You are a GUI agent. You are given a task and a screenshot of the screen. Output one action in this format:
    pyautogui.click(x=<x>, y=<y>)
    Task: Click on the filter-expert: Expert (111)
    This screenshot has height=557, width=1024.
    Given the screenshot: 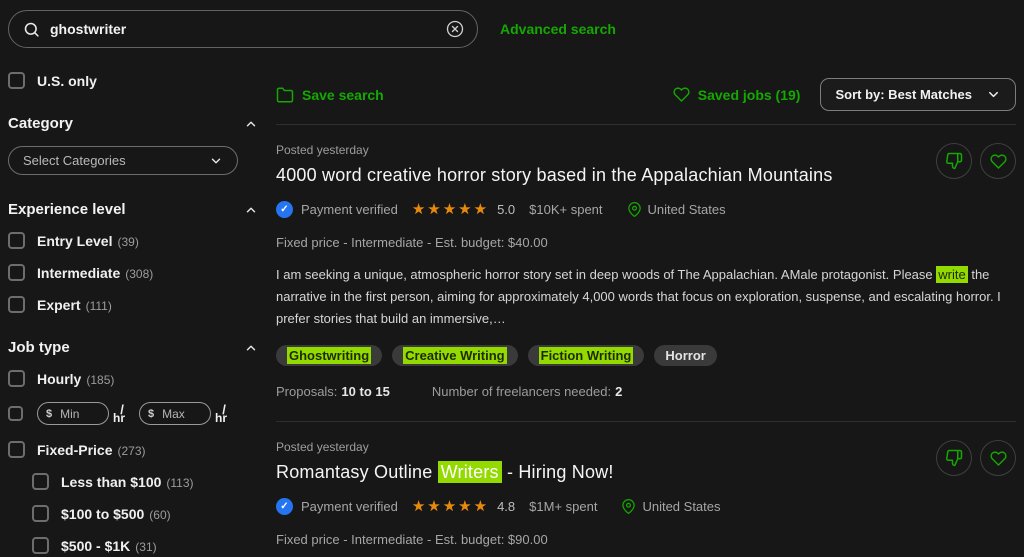 What is the action you would take?
    pyautogui.click(x=134, y=304)
    